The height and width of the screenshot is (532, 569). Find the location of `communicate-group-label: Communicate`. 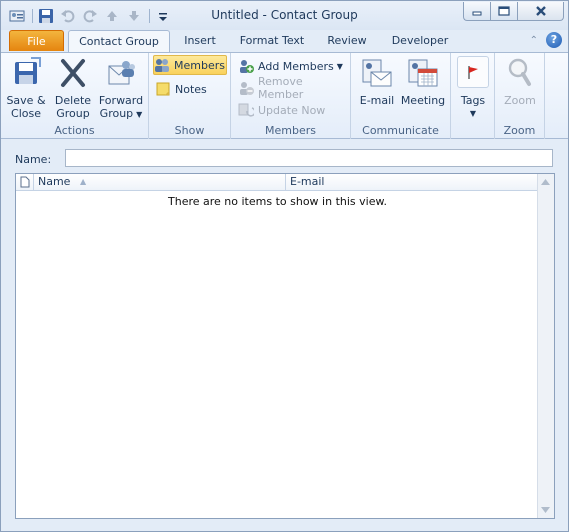

communicate-group-label: Communicate is located at coordinates (400, 130).